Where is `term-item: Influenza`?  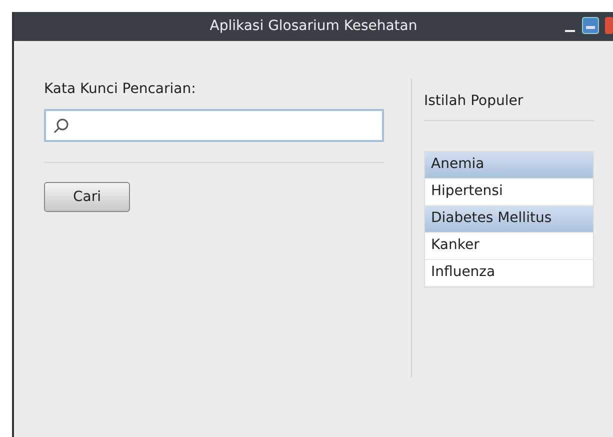
term-item: Influenza is located at coordinates (509, 273).